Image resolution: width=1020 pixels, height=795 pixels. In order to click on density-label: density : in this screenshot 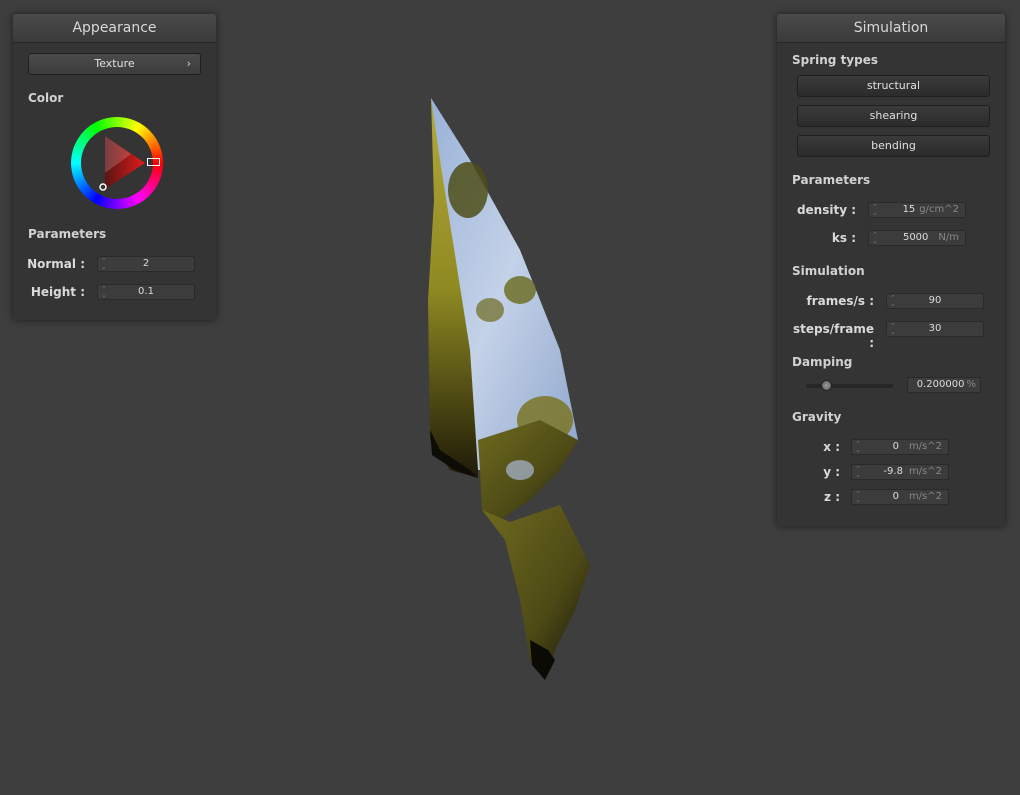, I will do `click(826, 210)`.